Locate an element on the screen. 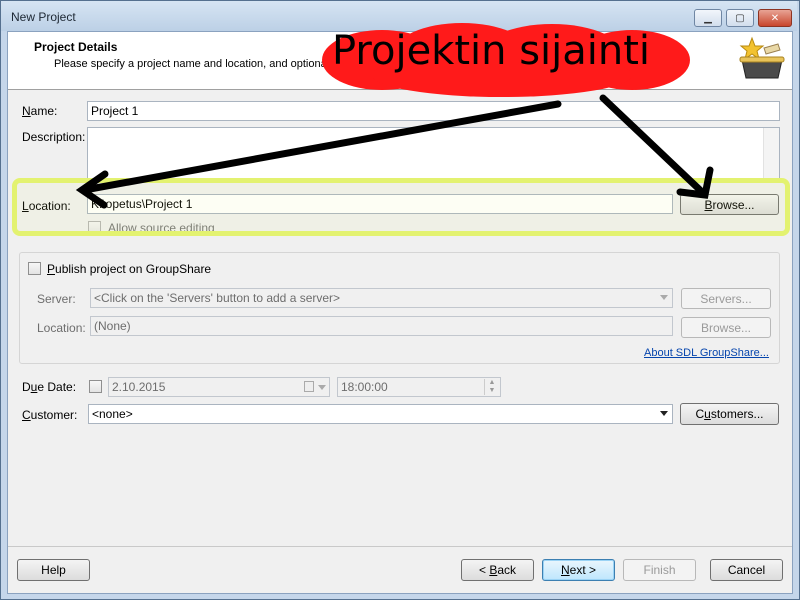  back-button: < Back is located at coordinates (497, 570).